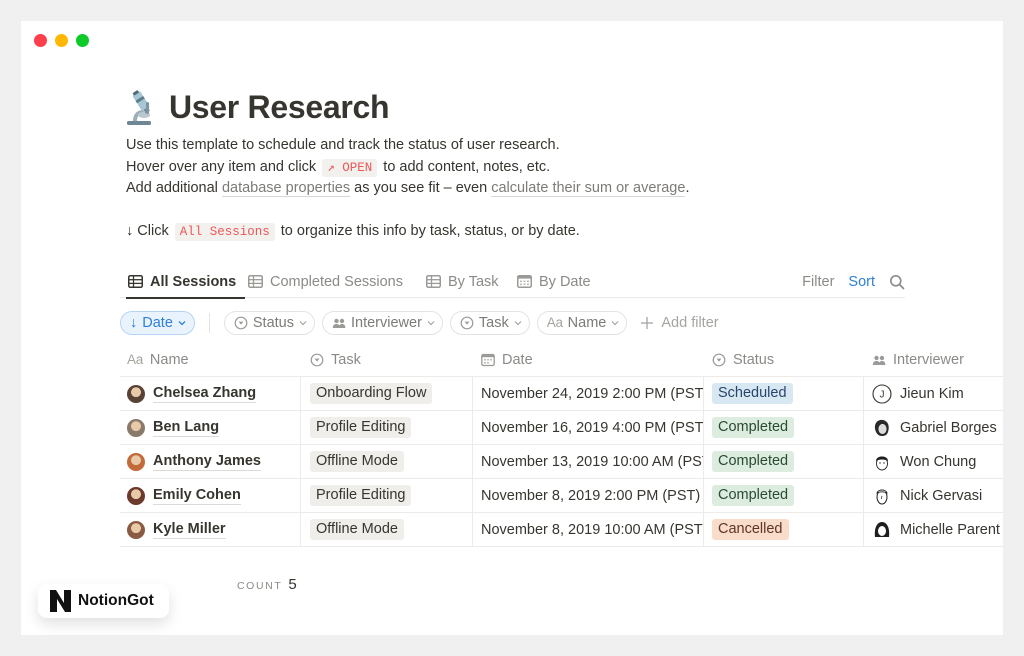 The width and height of the screenshot is (1024, 656). I want to click on status-cell: Cancelled, so click(787, 529).